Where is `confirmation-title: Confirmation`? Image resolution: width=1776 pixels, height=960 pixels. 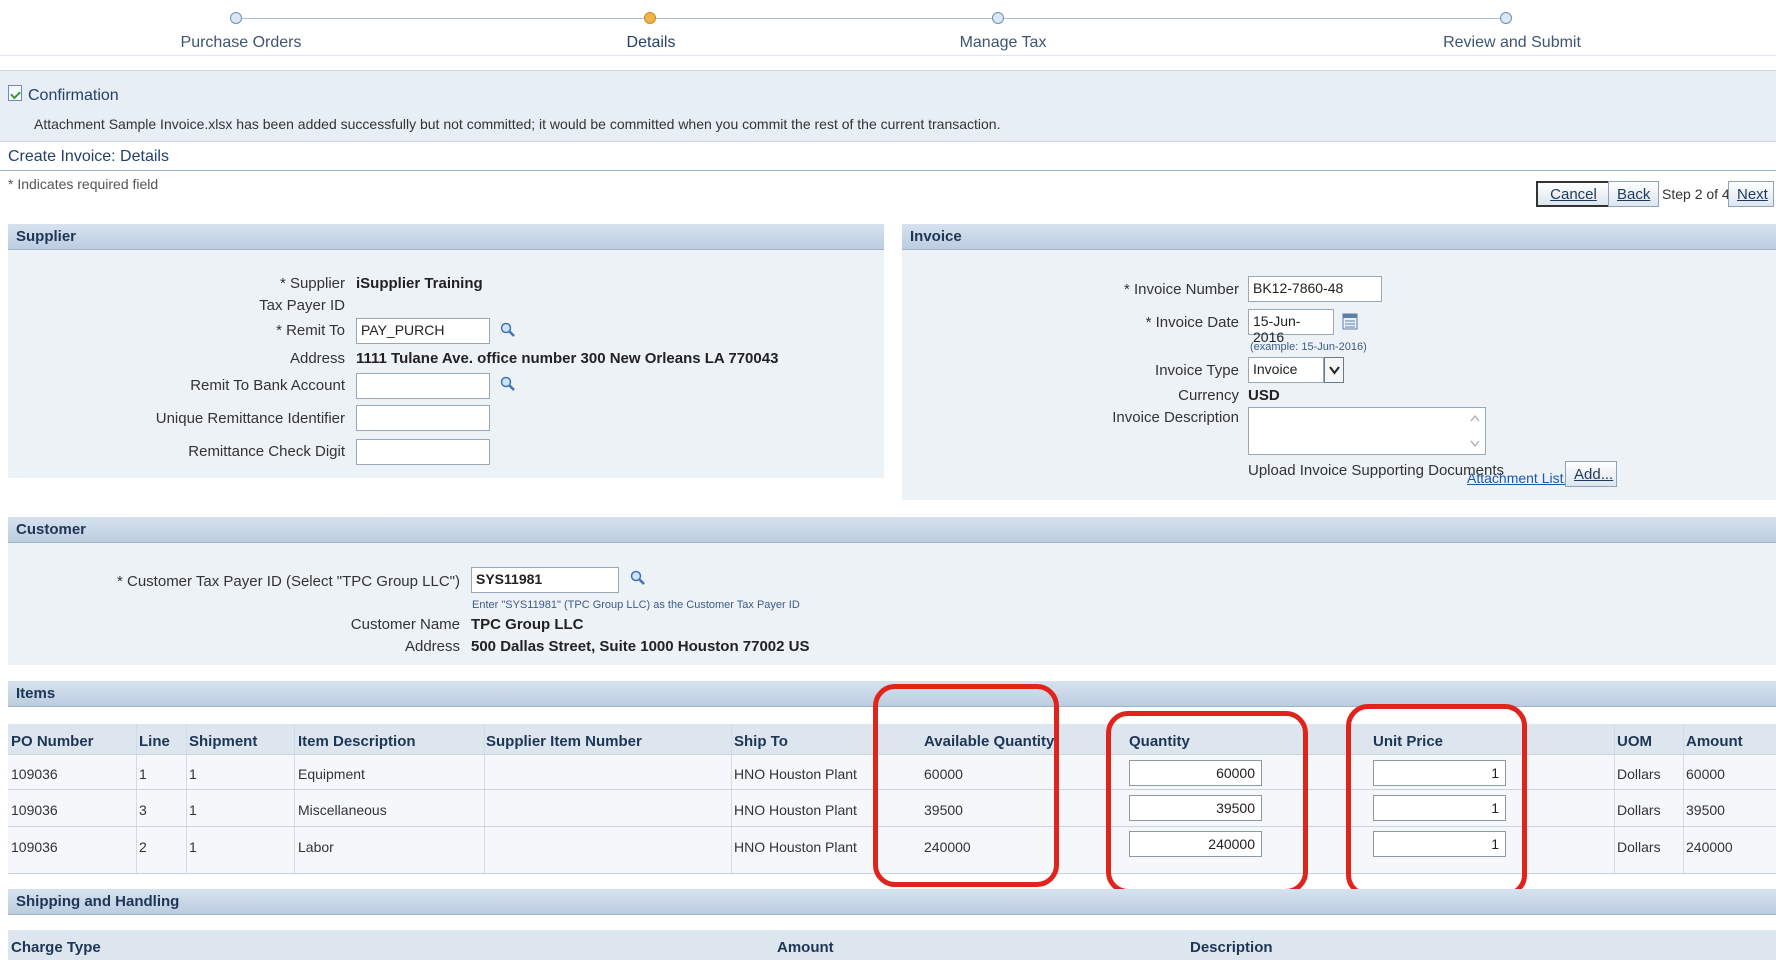
confirmation-title: Confirmation is located at coordinates (73, 95).